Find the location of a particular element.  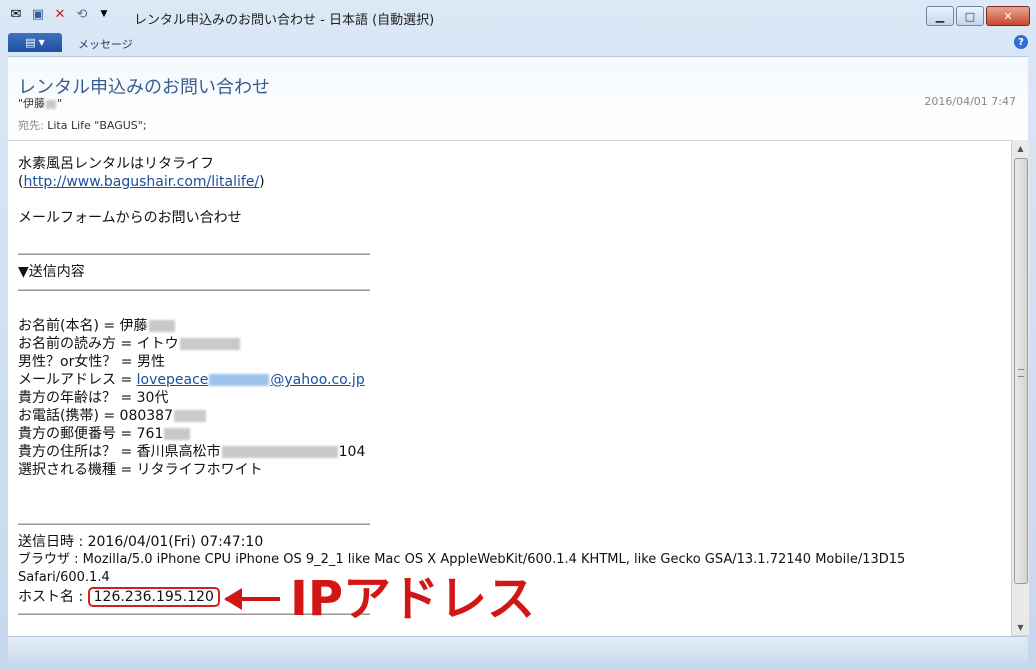

form-line: メールフォームからのお問い合わせ is located at coordinates (130, 218).